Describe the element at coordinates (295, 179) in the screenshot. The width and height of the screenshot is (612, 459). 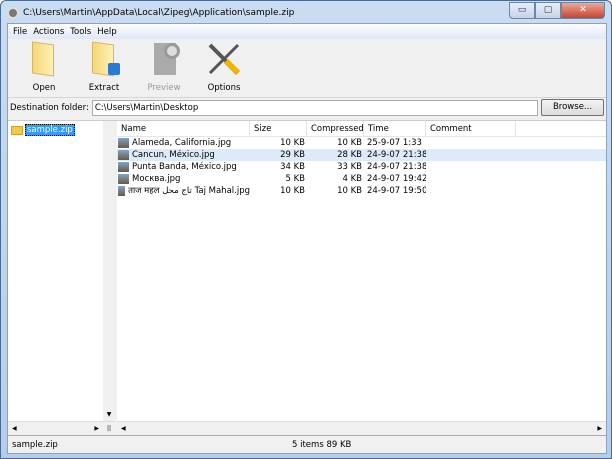
I see `file-size: 5 KB` at that location.